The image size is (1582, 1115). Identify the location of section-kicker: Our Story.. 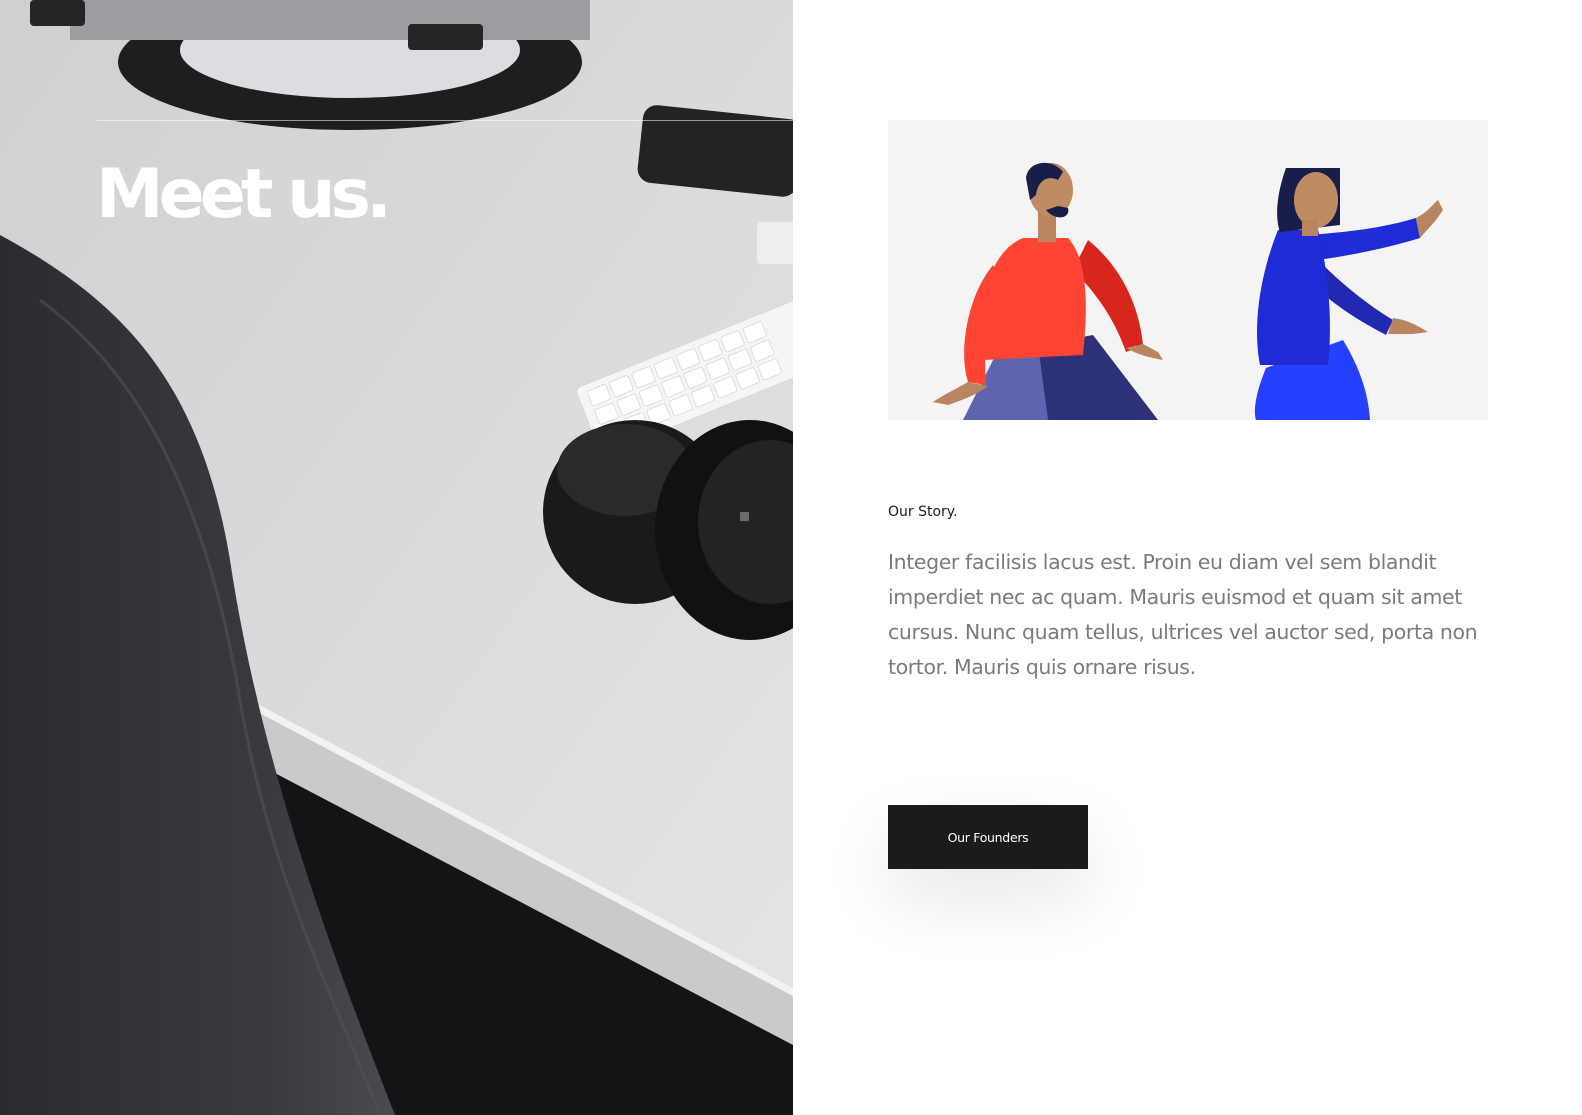
(923, 512).